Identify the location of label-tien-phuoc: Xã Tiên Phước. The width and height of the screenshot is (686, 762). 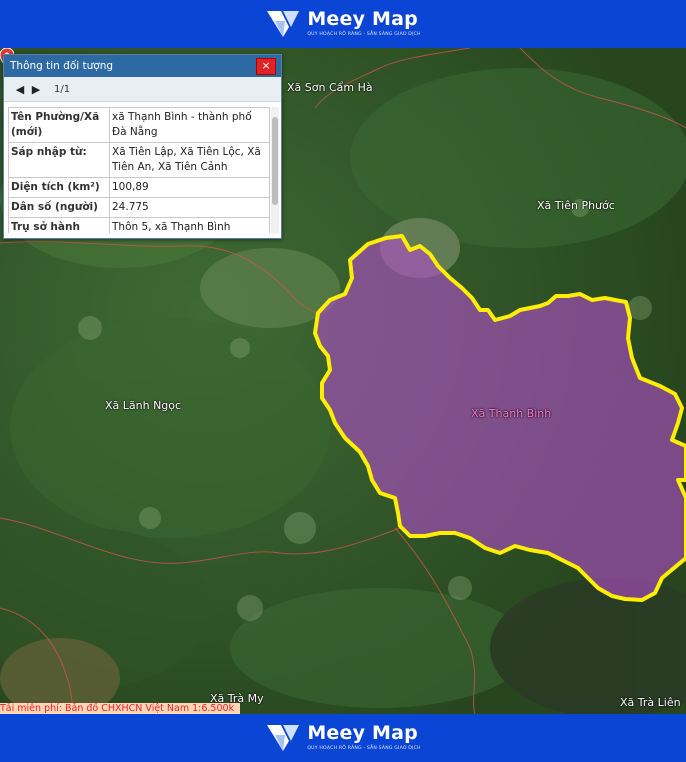
(576, 205).